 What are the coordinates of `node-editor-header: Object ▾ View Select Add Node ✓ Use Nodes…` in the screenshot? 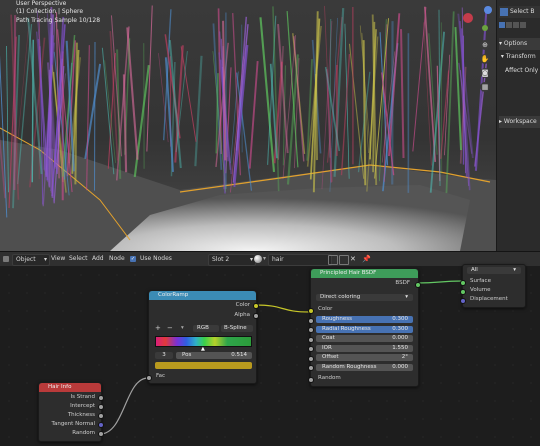 It's located at (270, 259).